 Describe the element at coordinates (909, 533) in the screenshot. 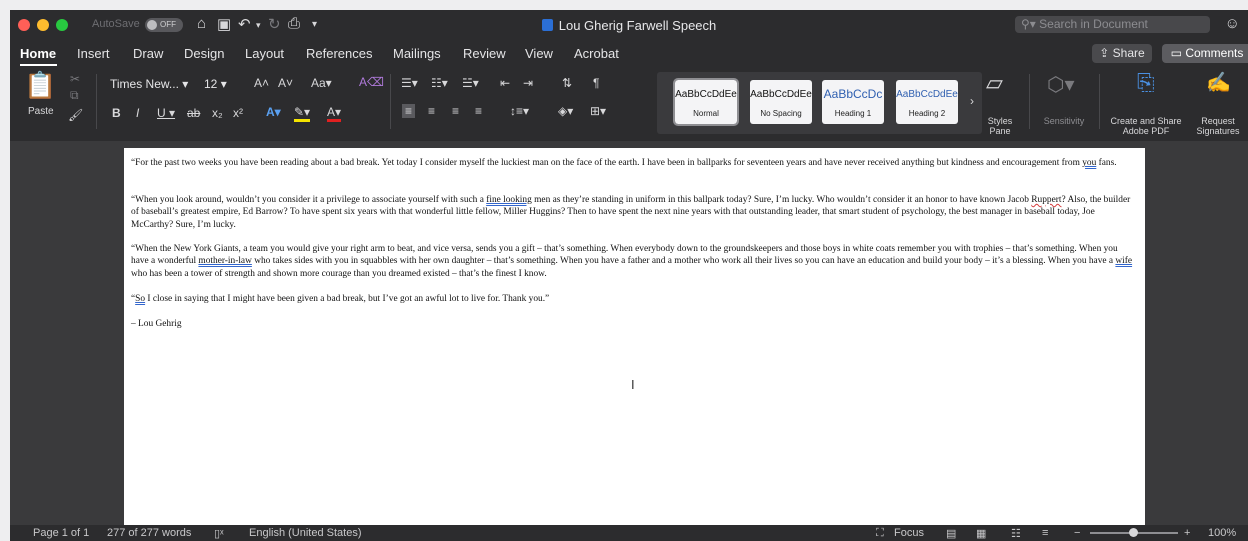

I see `focus-button: Focus` at that location.